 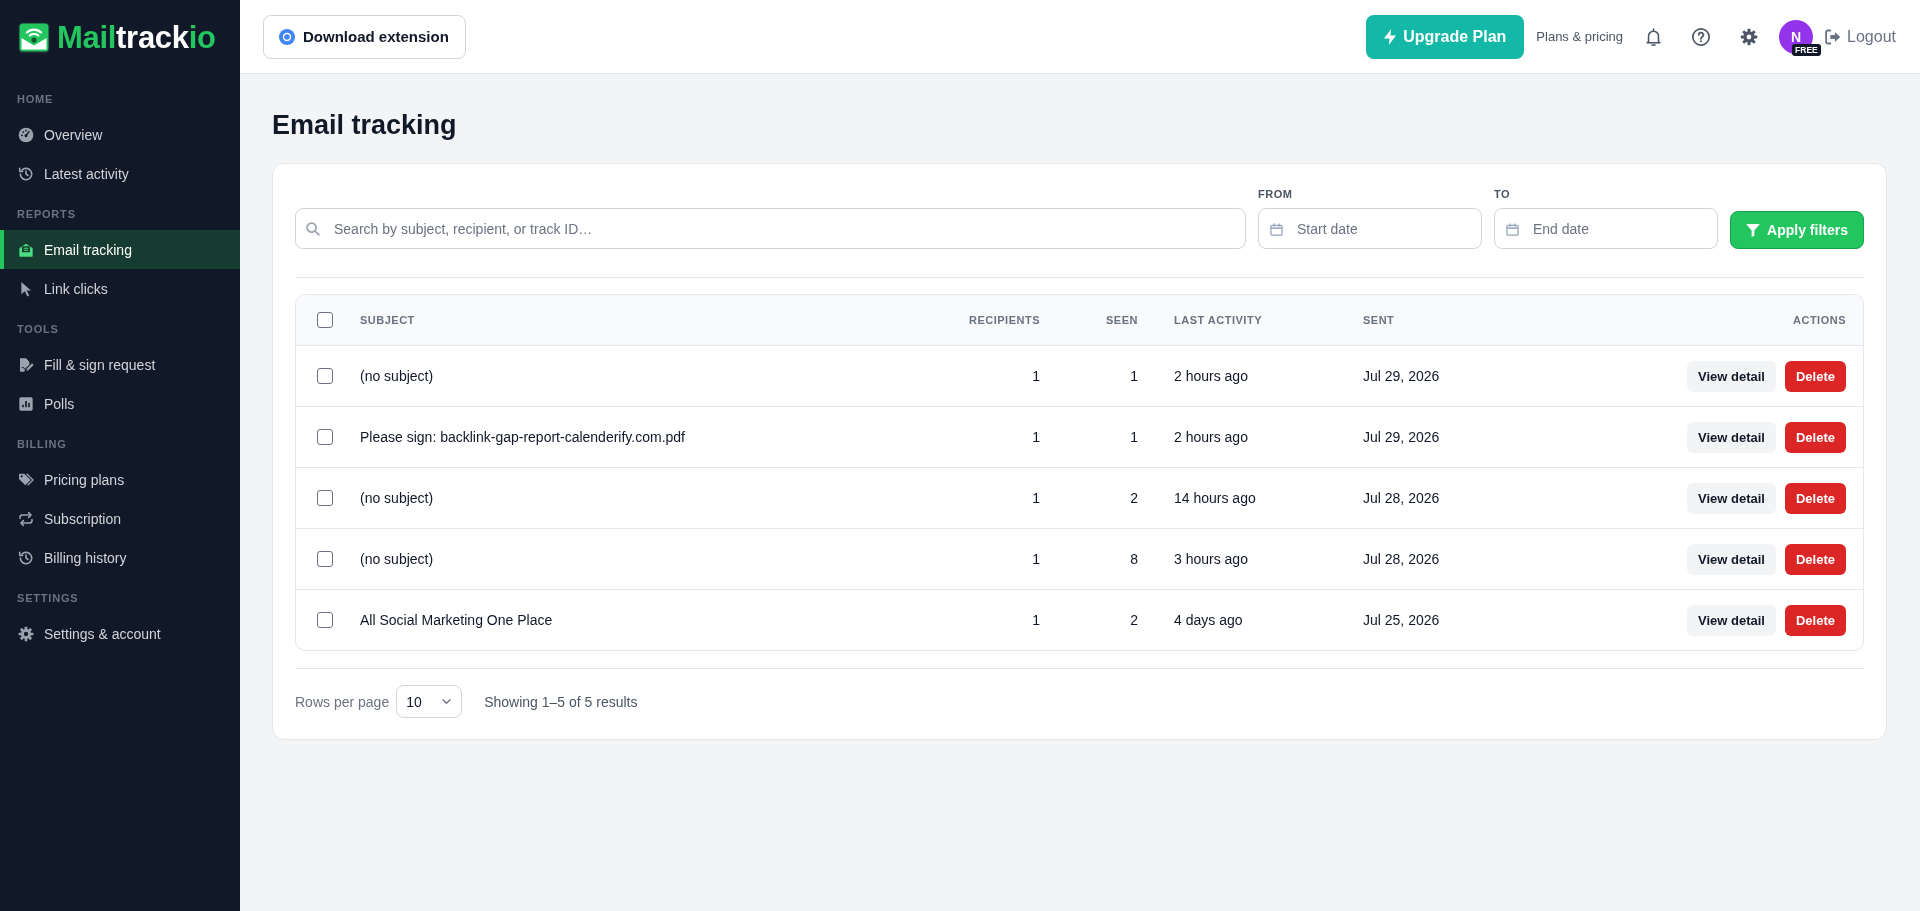 What do you see at coordinates (1653, 36) in the screenshot?
I see `bell-icon` at bounding box center [1653, 36].